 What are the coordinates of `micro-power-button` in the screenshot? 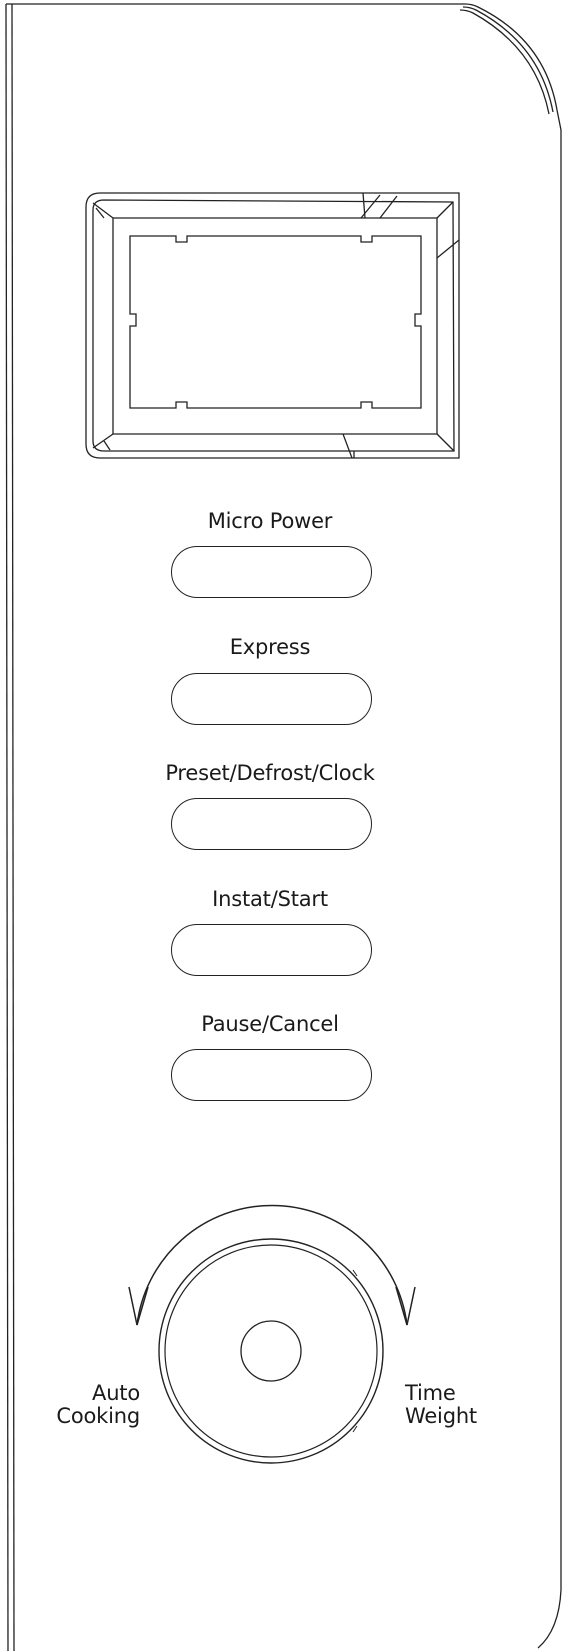 It's located at (271, 572).